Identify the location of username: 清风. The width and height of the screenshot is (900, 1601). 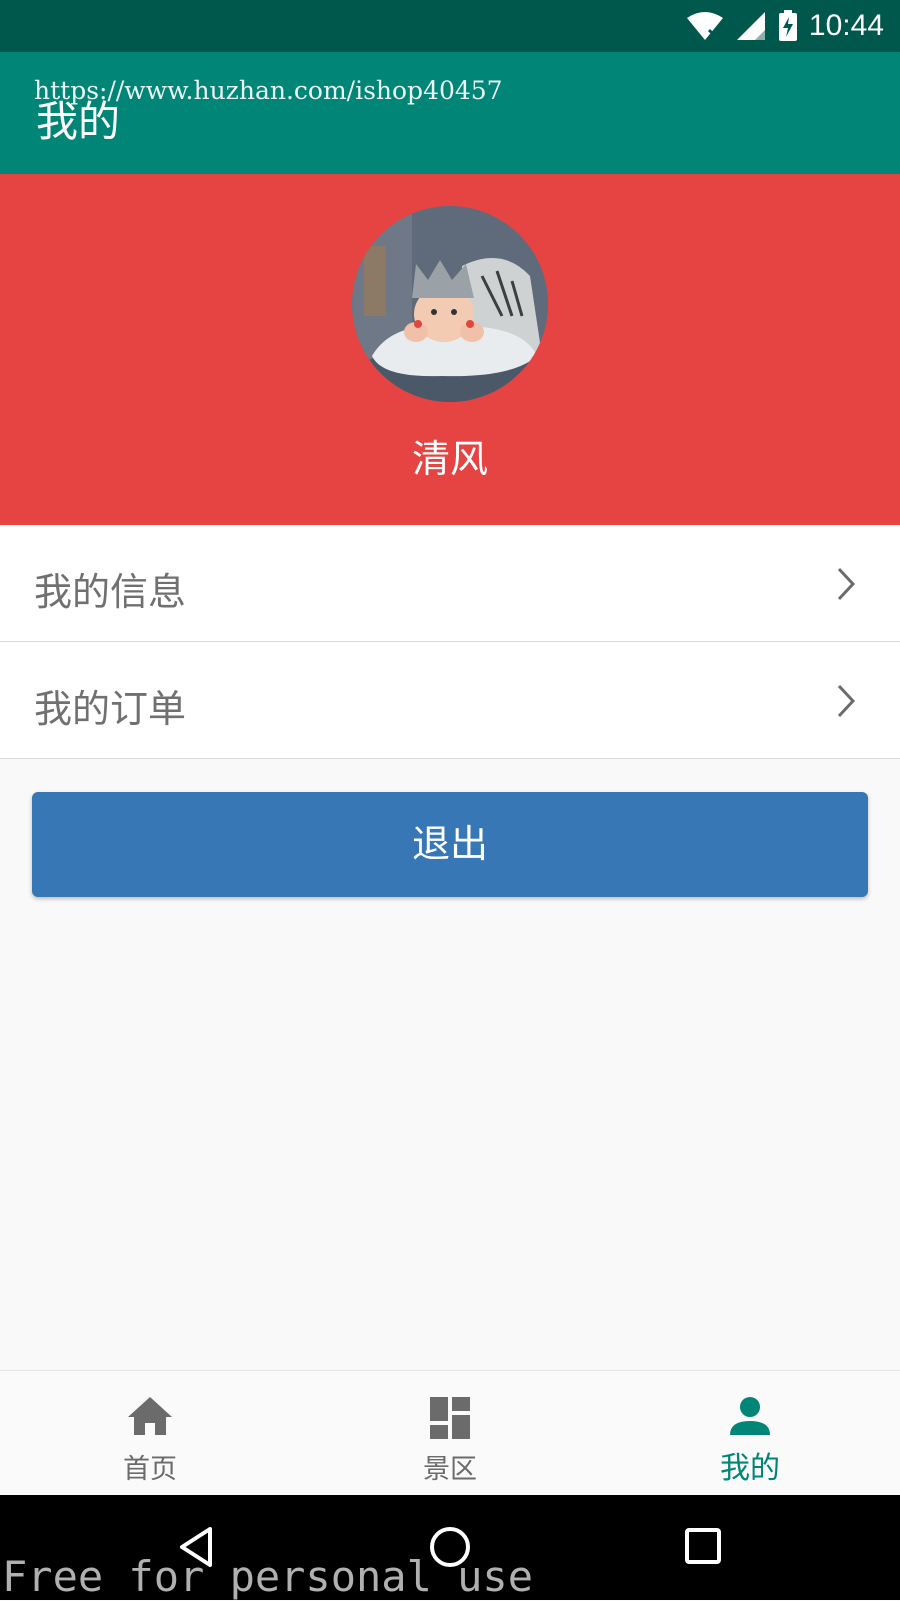
(449, 459).